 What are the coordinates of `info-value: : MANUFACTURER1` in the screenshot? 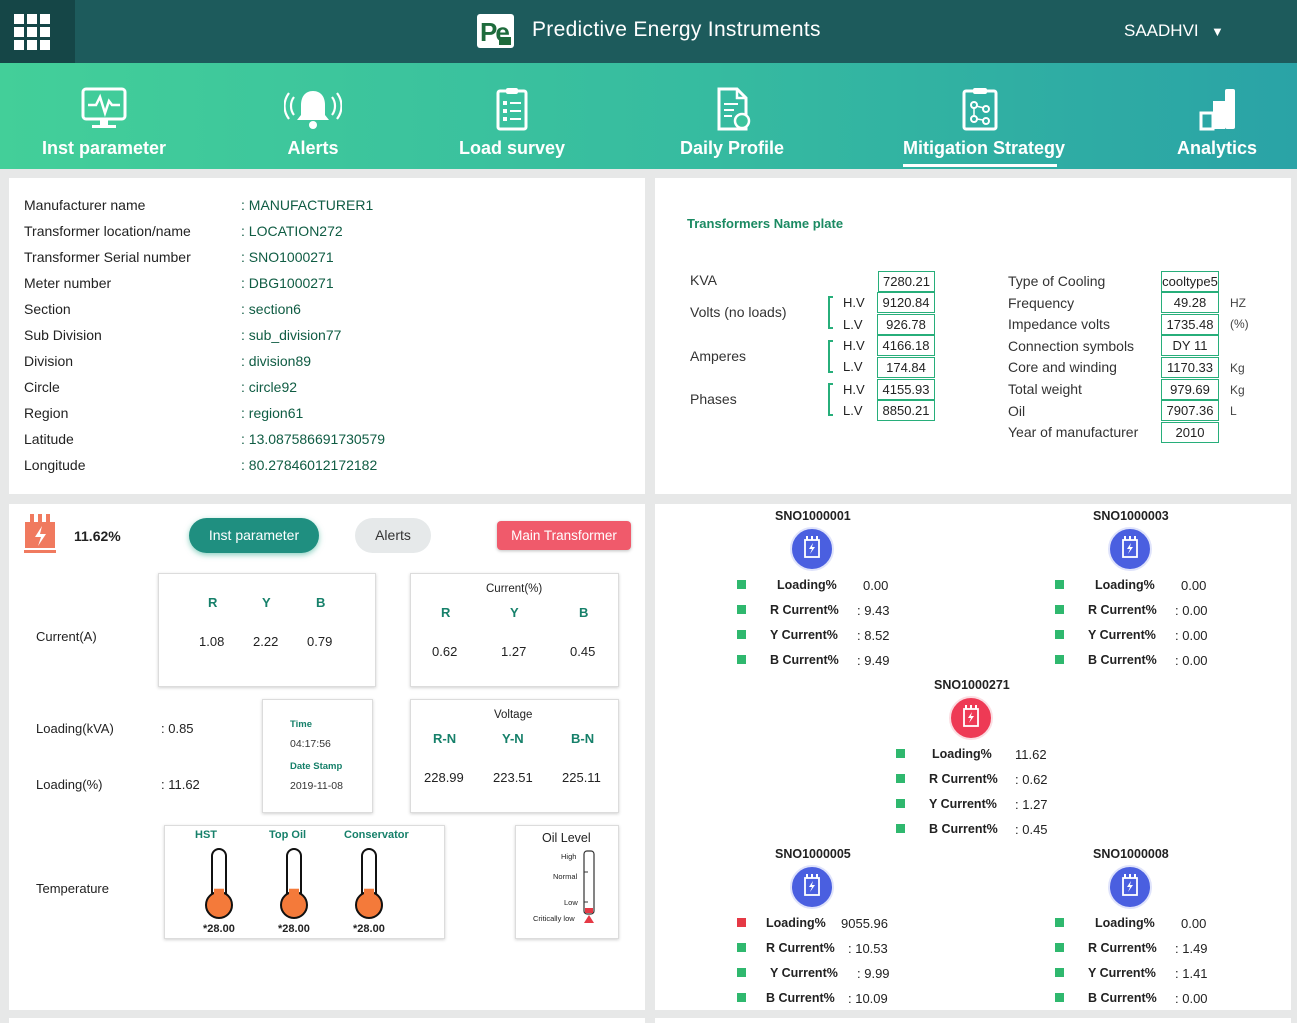 It's located at (307, 205).